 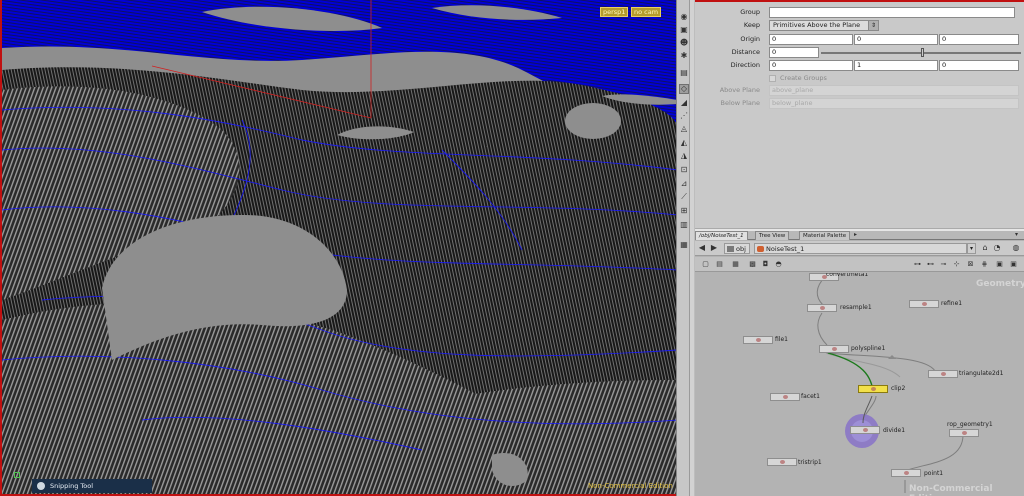 I want to click on path-segment-obj: obj, so click(x=737, y=248).